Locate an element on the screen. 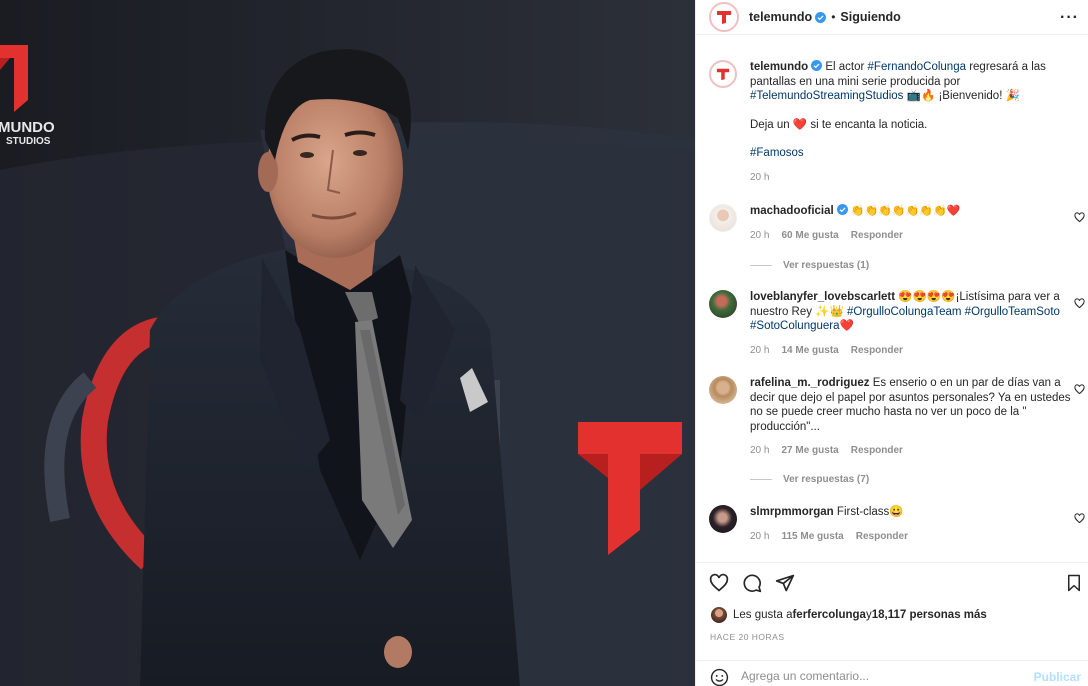  header-username: telemundo is located at coordinates (780, 17).